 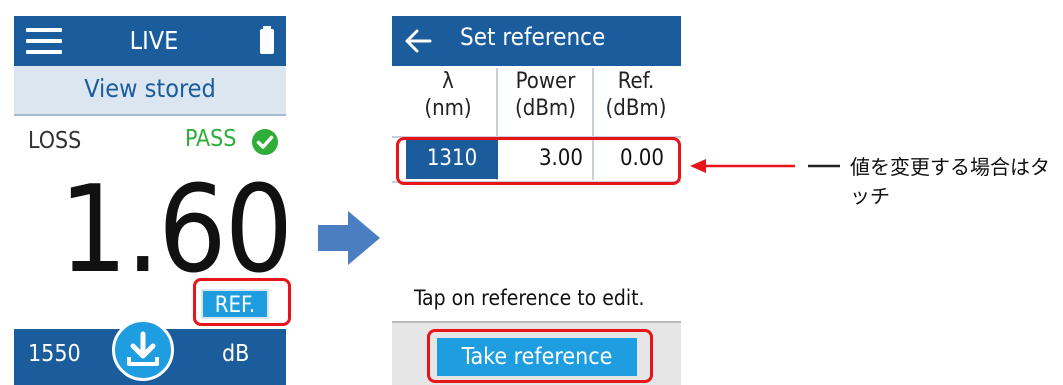 I want to click on right-arrow-icon, so click(x=349, y=238).